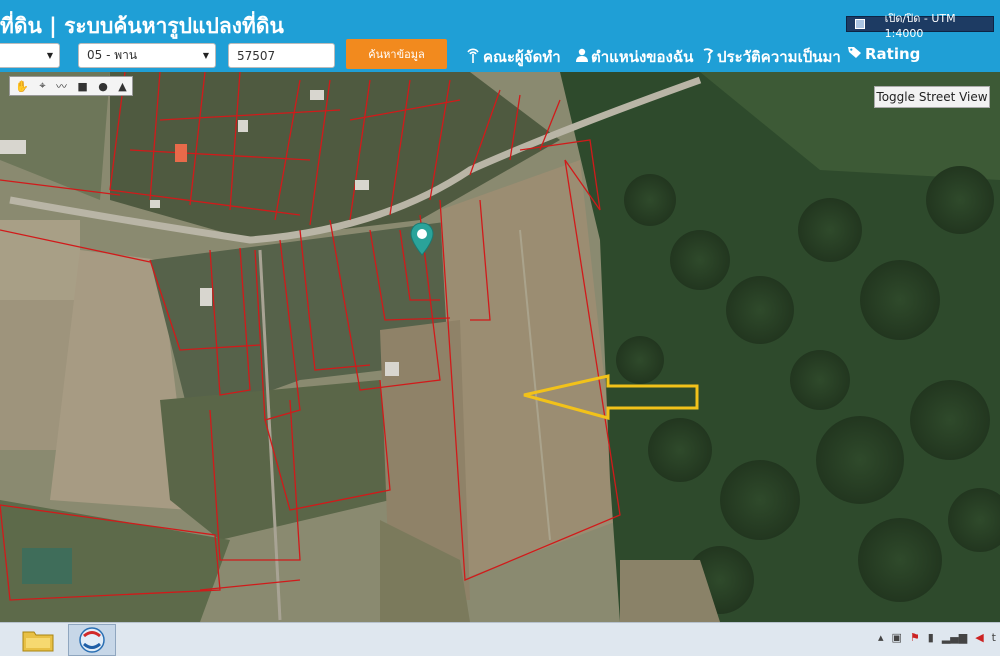  What do you see at coordinates (61, 86) in the screenshot?
I see `polyline-icon: 〰` at bounding box center [61, 86].